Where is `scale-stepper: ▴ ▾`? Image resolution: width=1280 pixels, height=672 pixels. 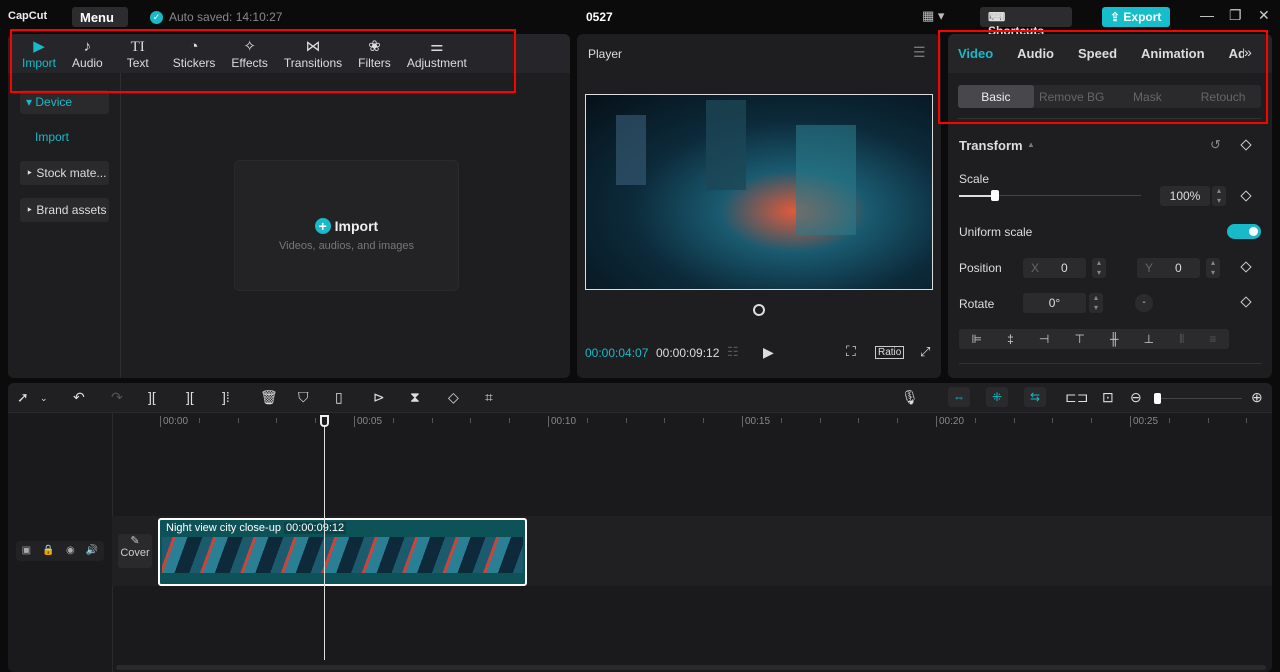
scale-stepper: ▴ ▾ is located at coordinates (1219, 196).